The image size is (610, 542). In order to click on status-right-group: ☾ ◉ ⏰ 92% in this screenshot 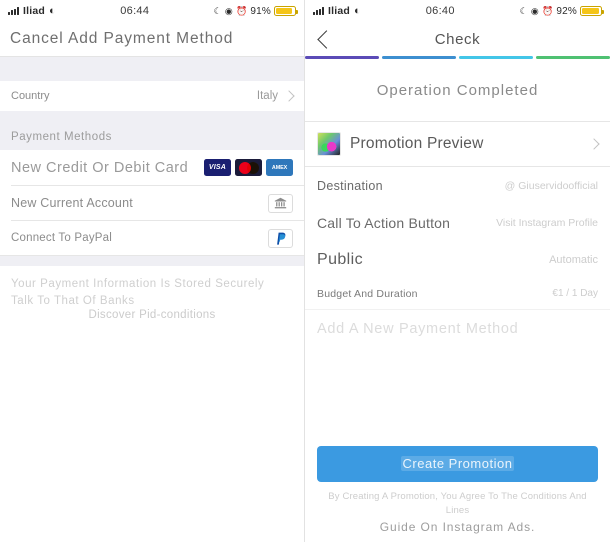, I will do `click(561, 11)`.